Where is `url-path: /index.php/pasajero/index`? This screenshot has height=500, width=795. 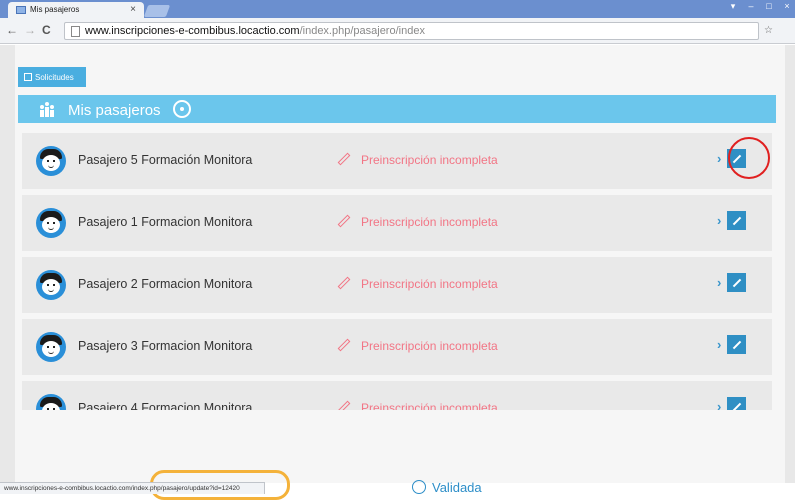
url-path: /index.php/pasajero/index is located at coordinates (362, 31).